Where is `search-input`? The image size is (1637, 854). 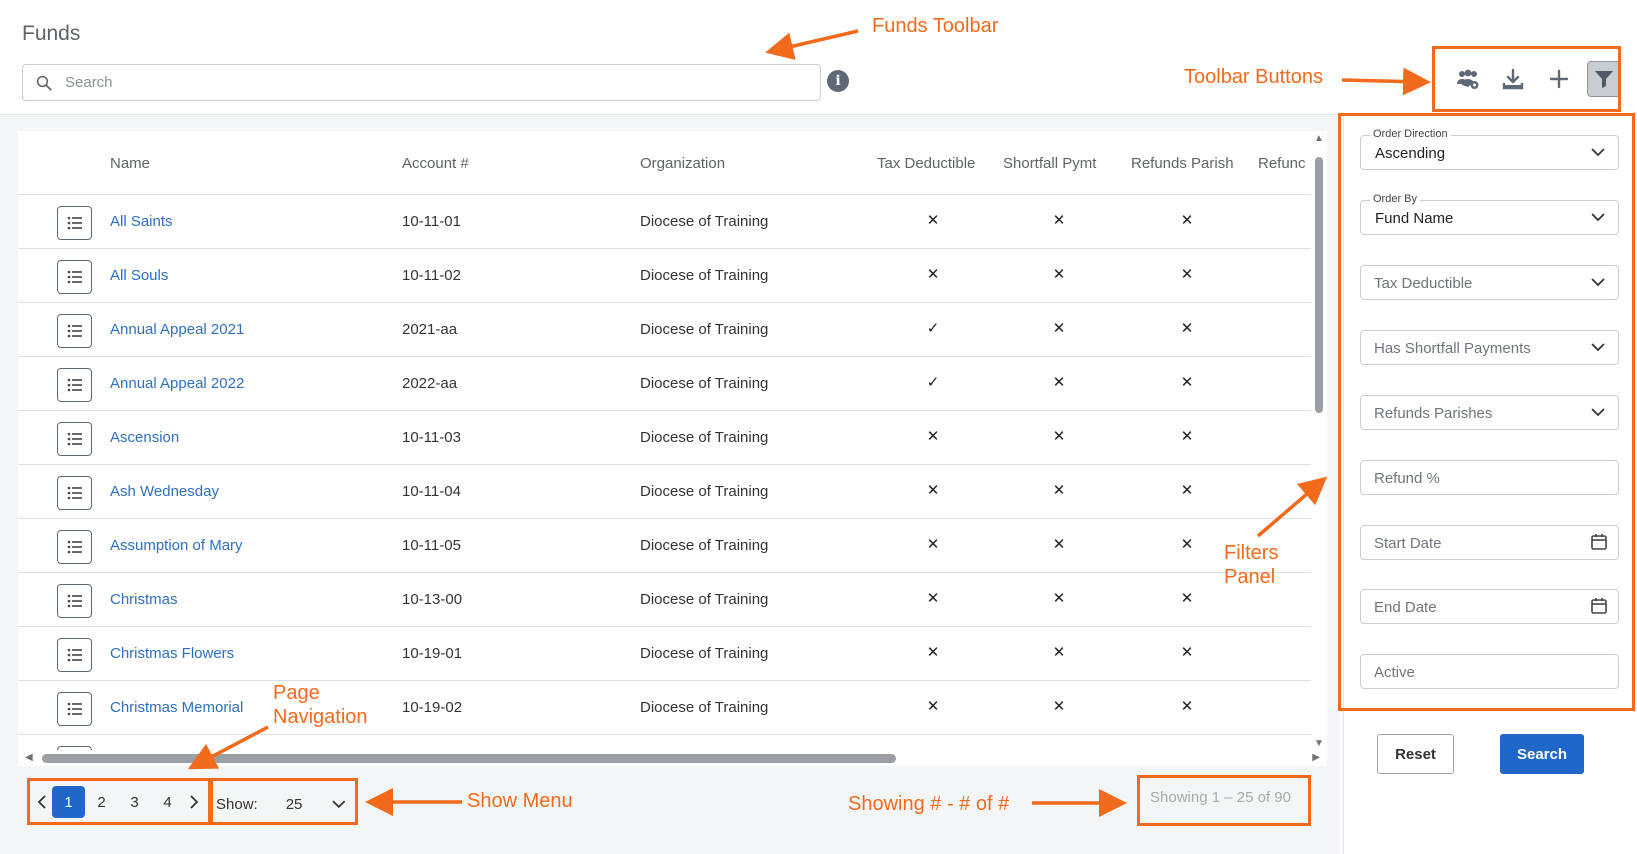
search-input is located at coordinates (415, 82).